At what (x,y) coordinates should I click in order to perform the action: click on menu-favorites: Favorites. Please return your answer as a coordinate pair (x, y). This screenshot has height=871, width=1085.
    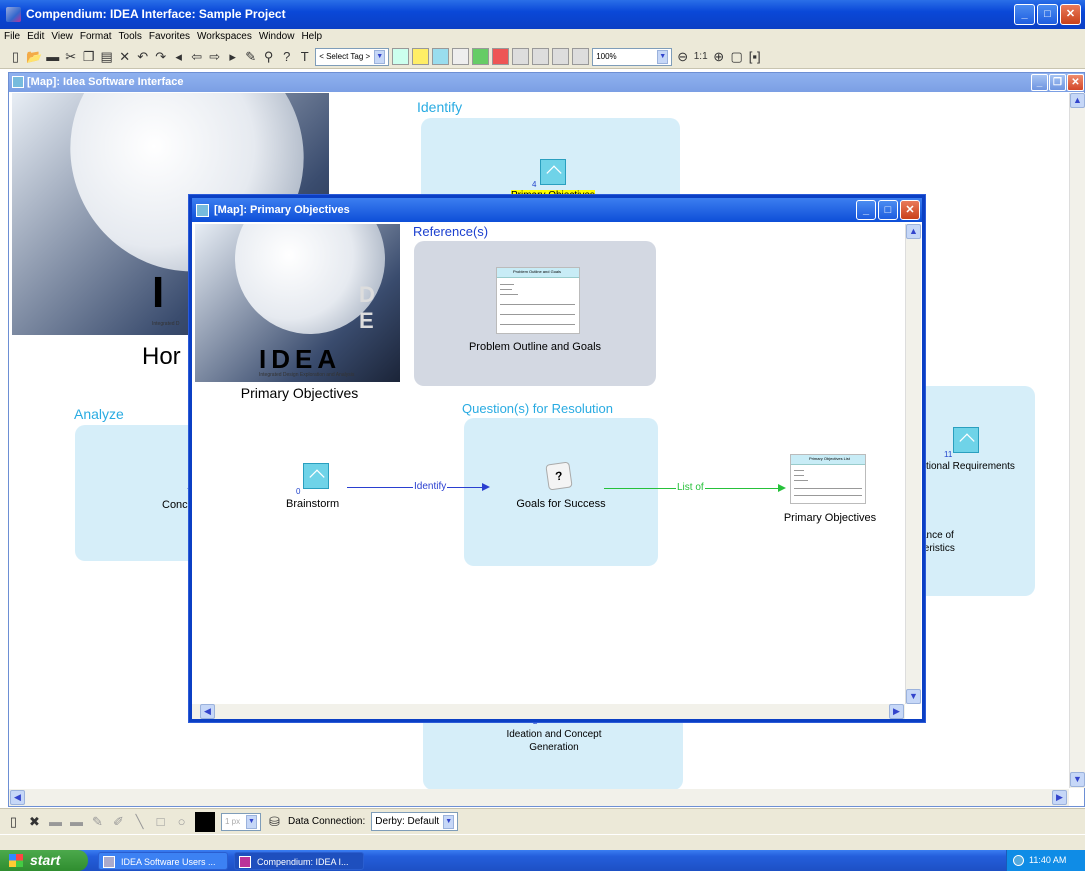
    Looking at the image, I should click on (169, 37).